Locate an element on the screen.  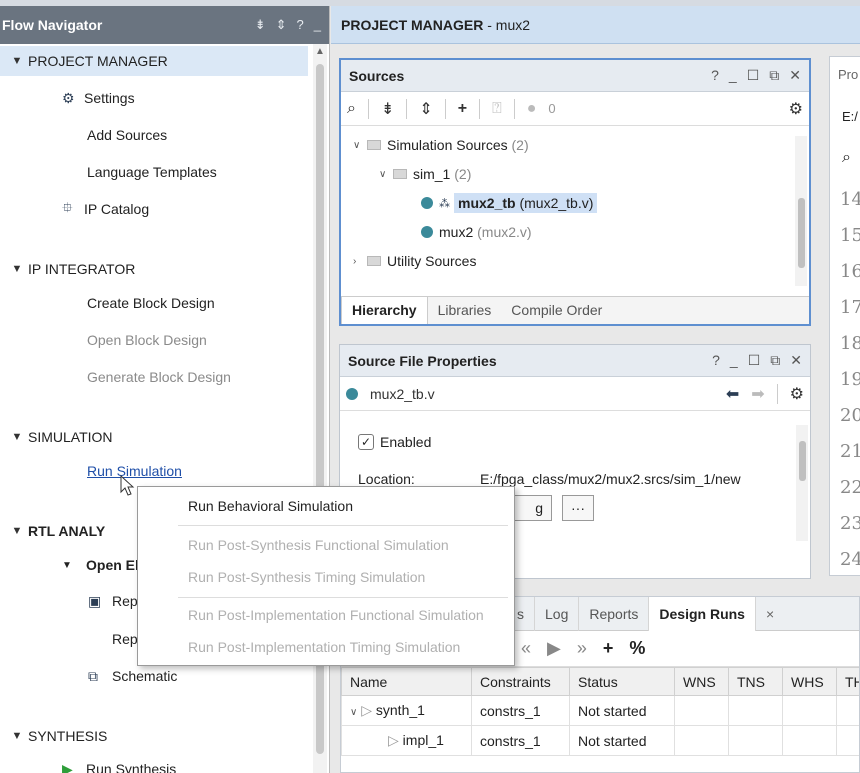
section-rtl-analysis: ▼ RTL ANALY is located at coordinates (53, 531).